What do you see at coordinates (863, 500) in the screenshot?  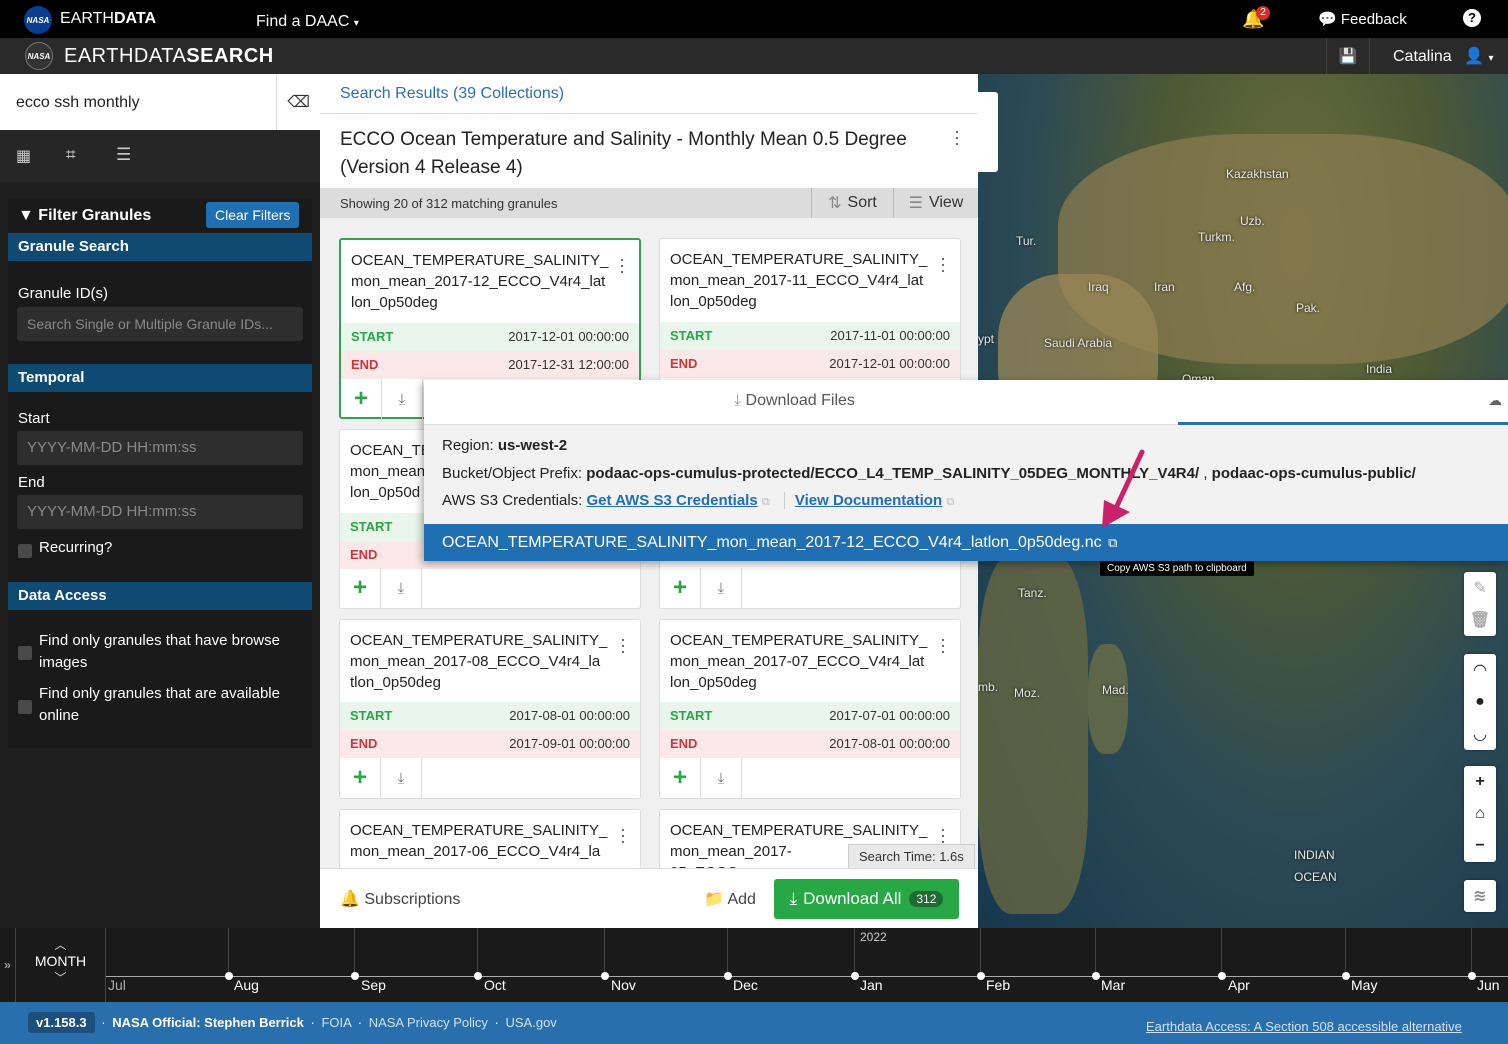 I see `view-documentation-link: View Documentation` at bounding box center [863, 500].